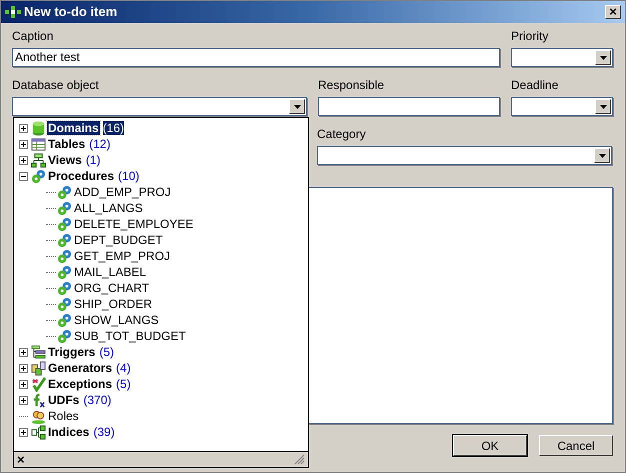 This screenshot has height=473, width=626. What do you see at coordinates (256, 57) in the screenshot?
I see `caption-field: Another test` at bounding box center [256, 57].